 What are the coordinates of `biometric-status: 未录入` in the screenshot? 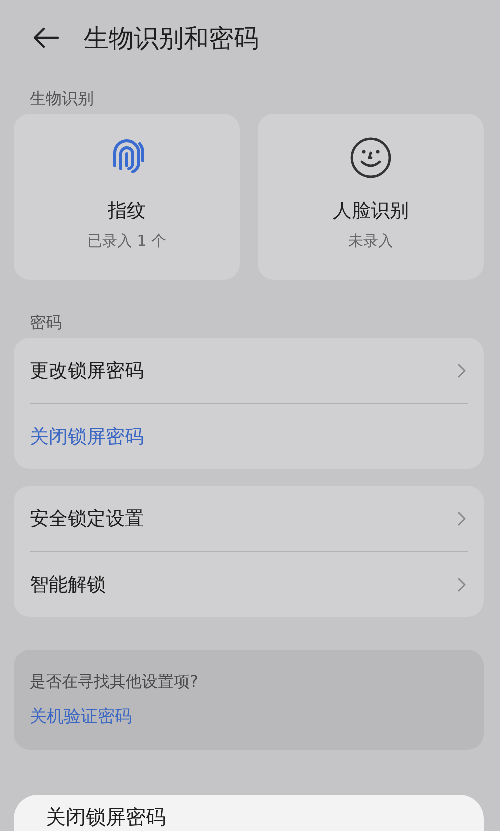 It's located at (371, 241).